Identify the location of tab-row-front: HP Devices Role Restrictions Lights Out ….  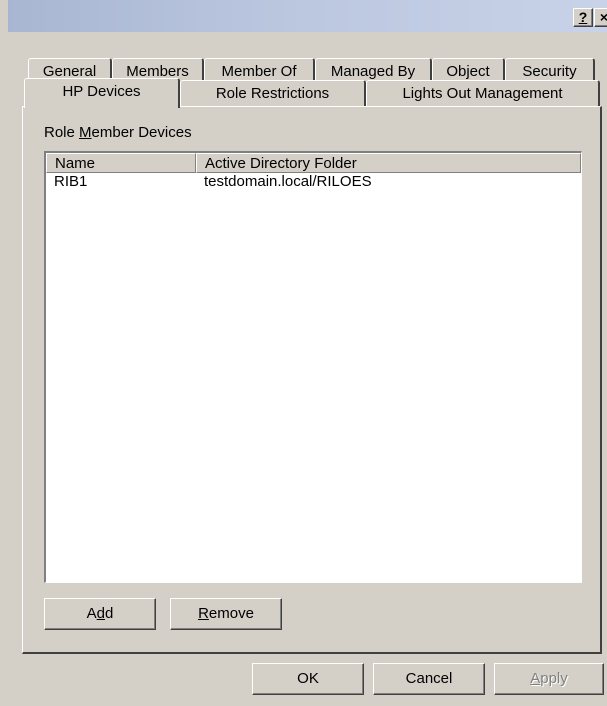
(312, 93).